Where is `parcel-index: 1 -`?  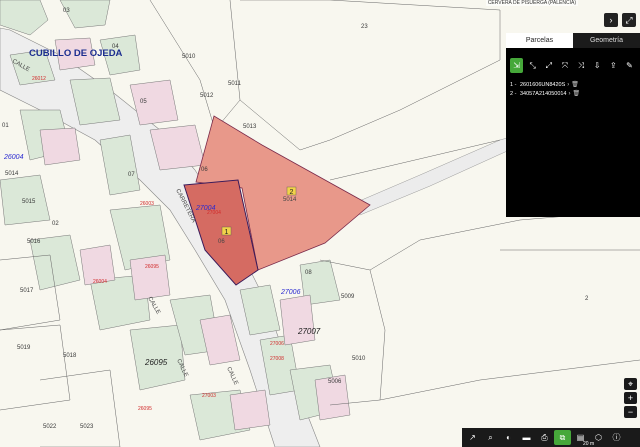
parcel-index: 1 - is located at coordinates (513, 85).